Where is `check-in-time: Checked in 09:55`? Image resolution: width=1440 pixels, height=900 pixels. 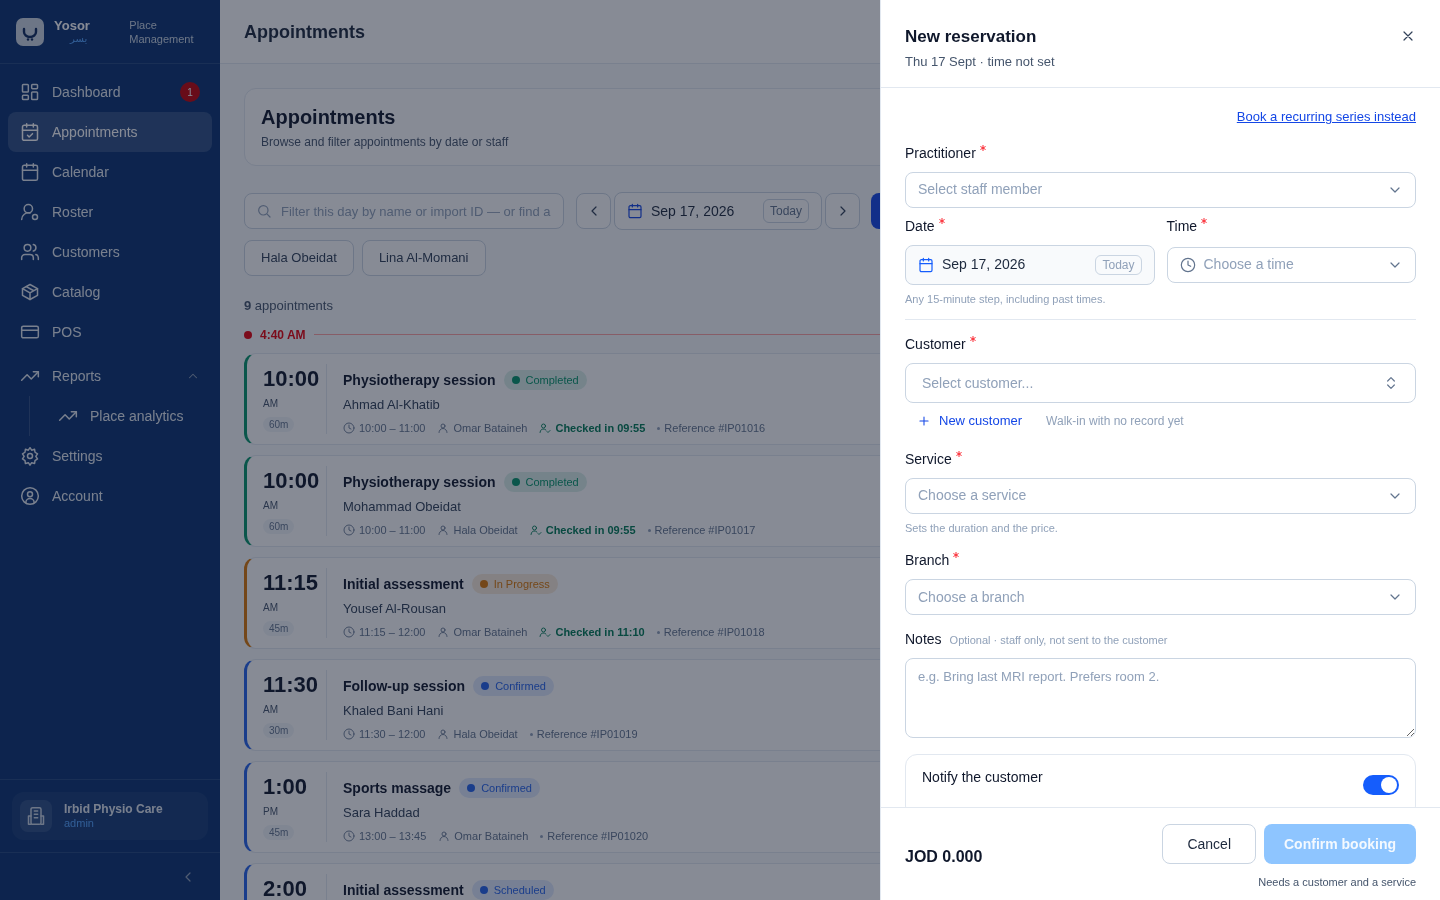 check-in-time: Checked in 09:55 is located at coordinates (590, 530).